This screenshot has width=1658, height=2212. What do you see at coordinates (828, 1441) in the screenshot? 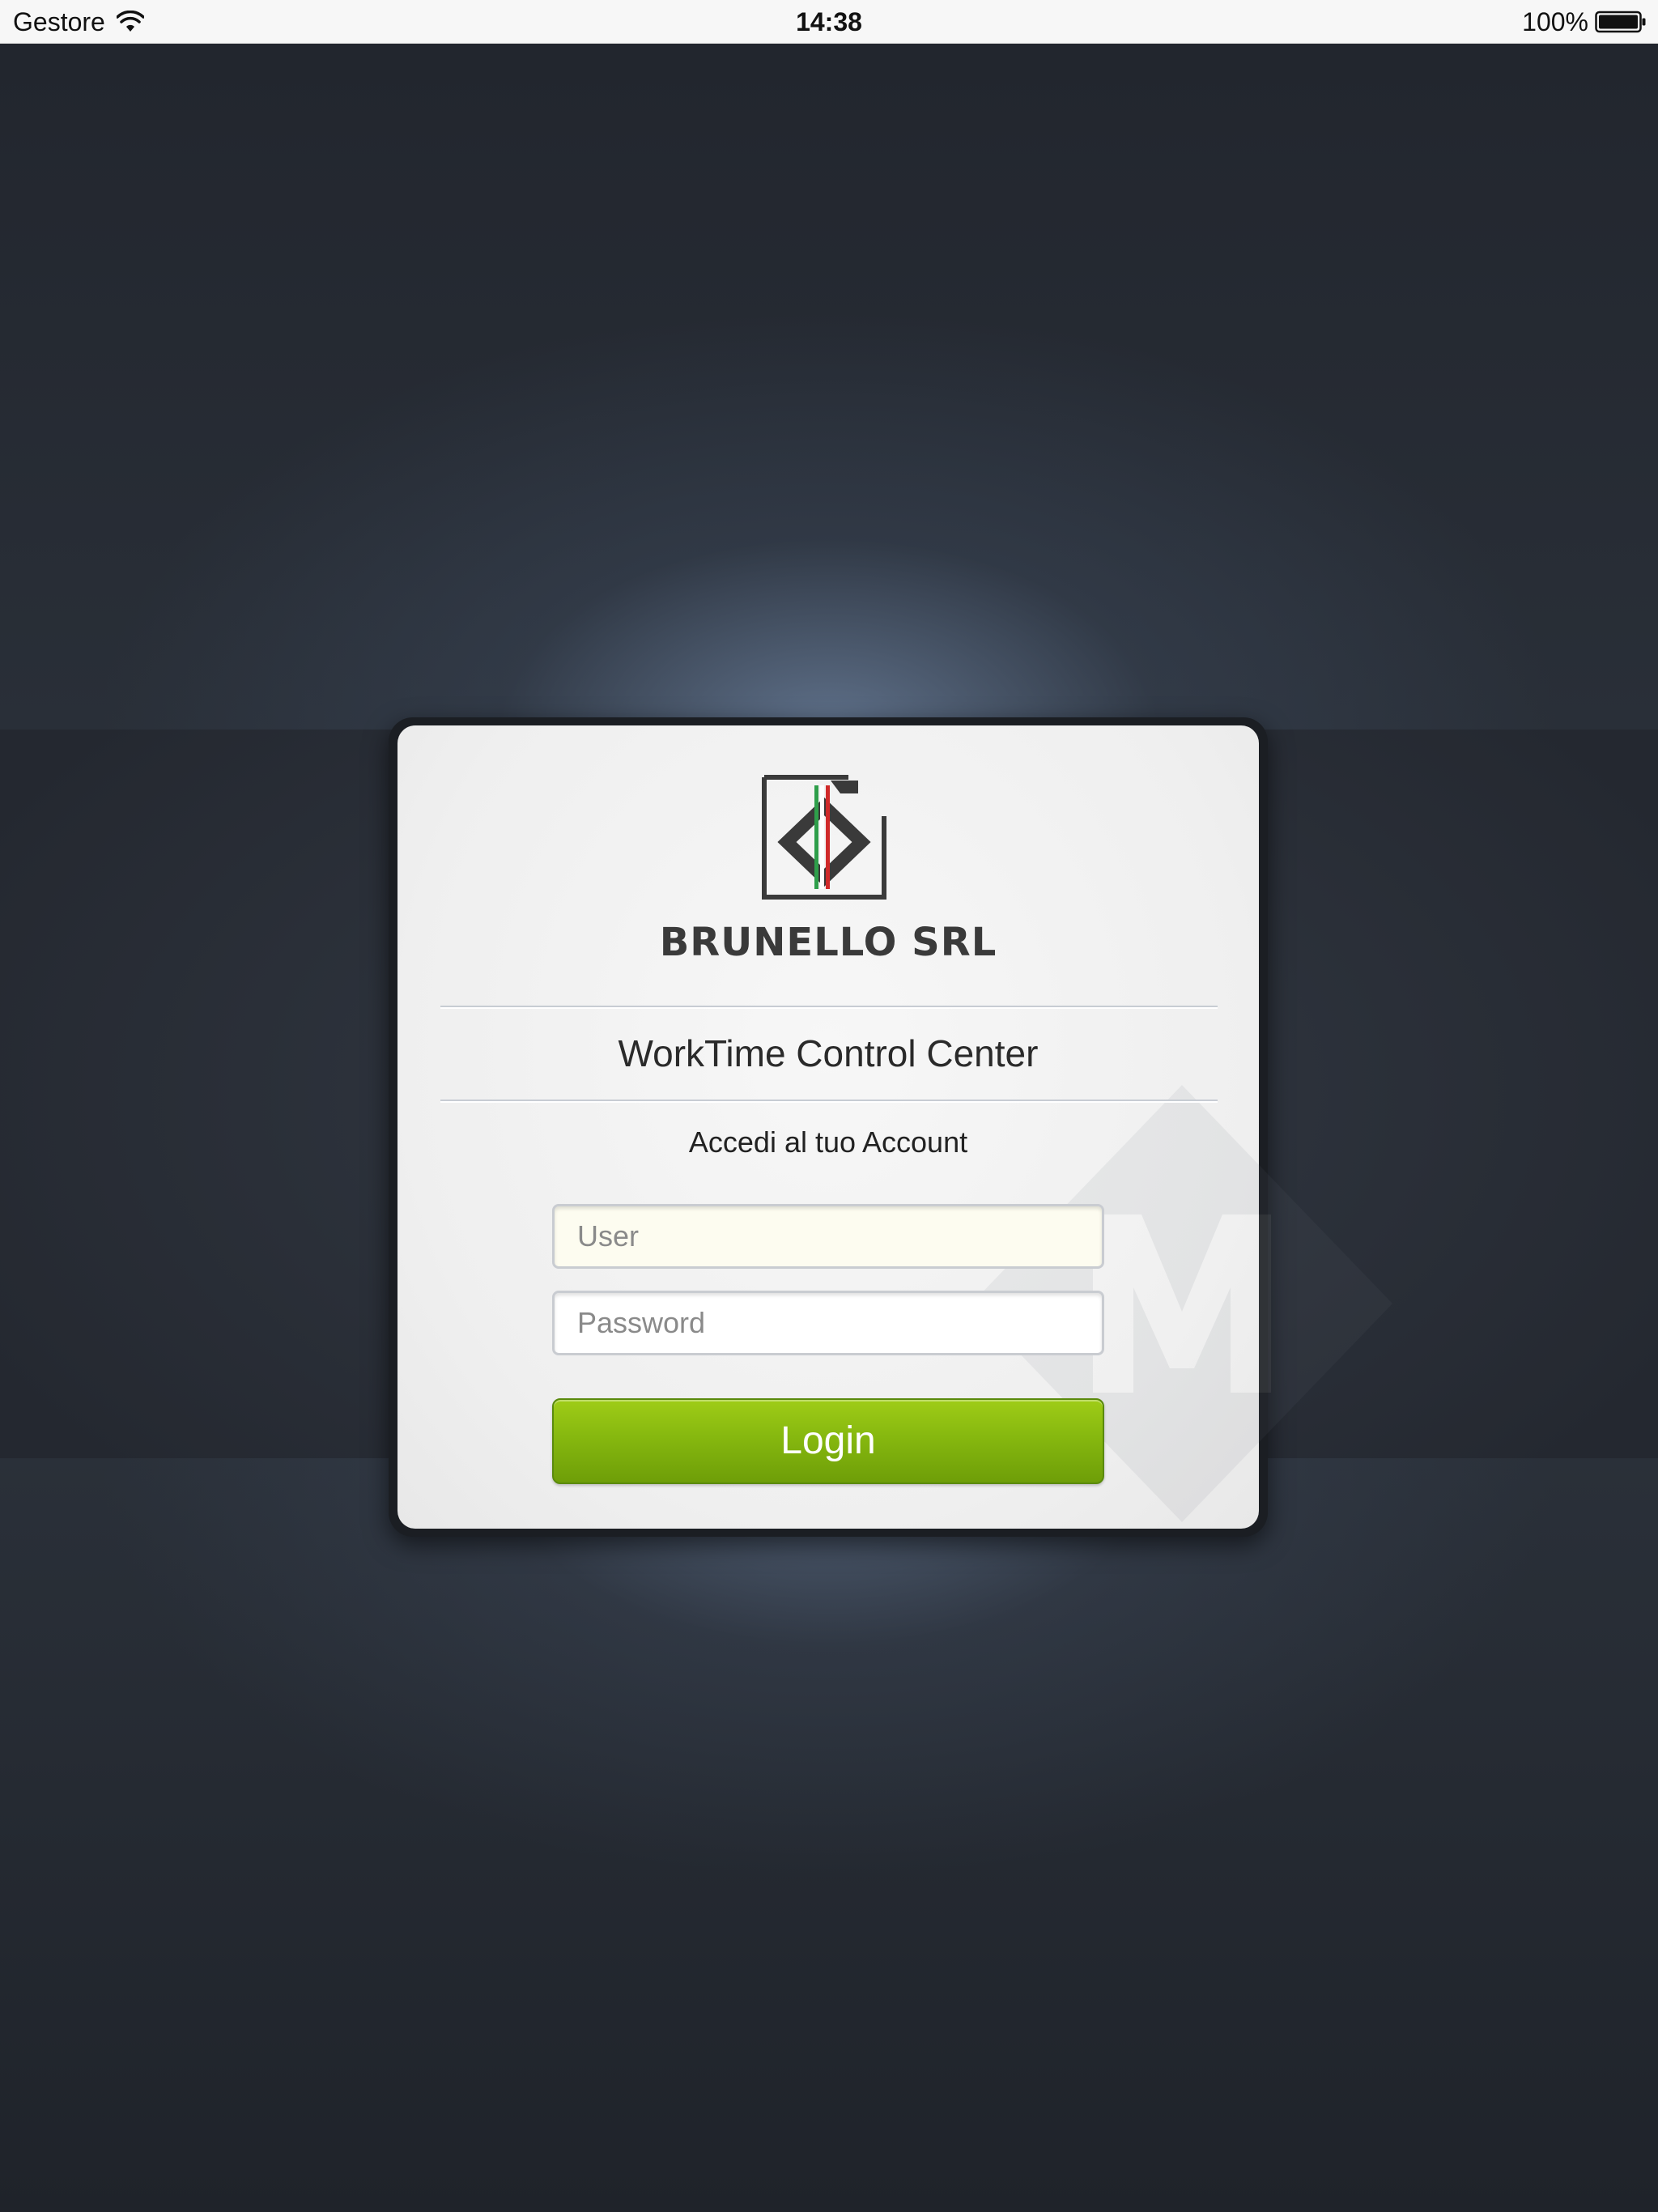
I see `login-button: Login` at bounding box center [828, 1441].